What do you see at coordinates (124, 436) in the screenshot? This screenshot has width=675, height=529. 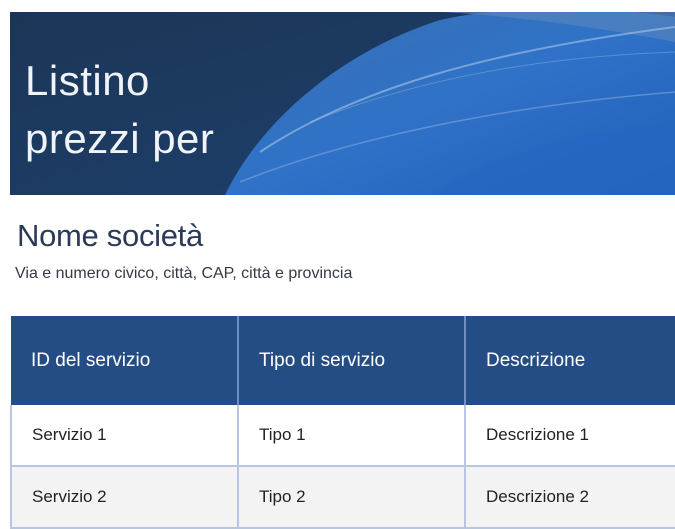 I see `cell-service-id: Servizio 1` at bounding box center [124, 436].